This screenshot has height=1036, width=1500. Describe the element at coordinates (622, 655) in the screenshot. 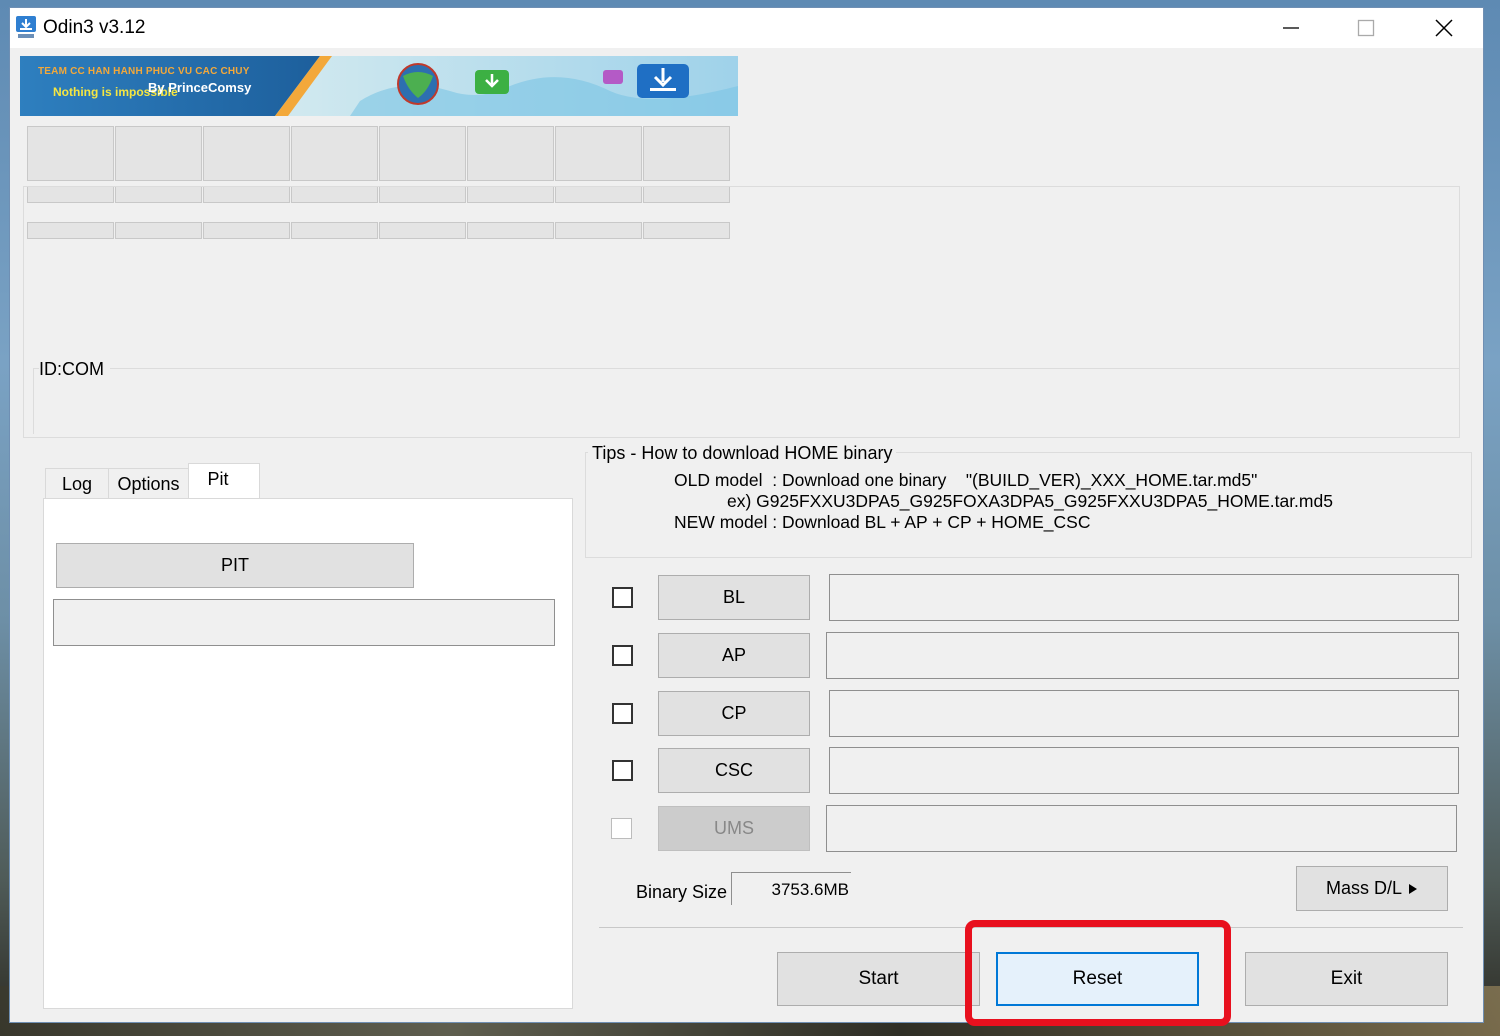

I see `ap-checkbox` at that location.